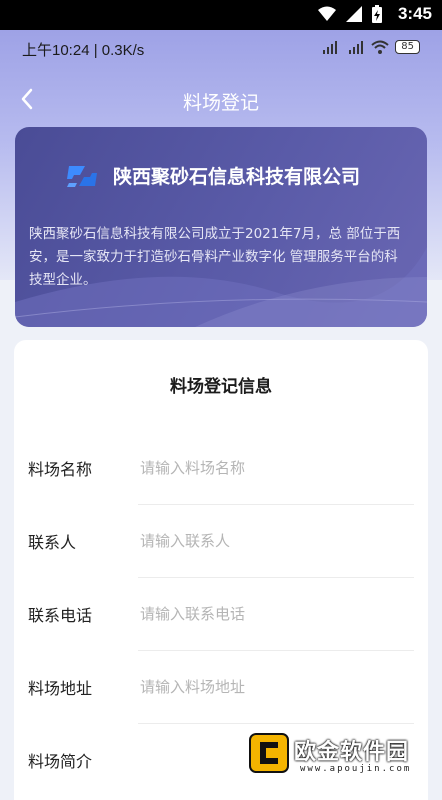 The height and width of the screenshot is (800, 442). What do you see at coordinates (330, 47) in the screenshot?
I see `hd-signal-icon` at bounding box center [330, 47].